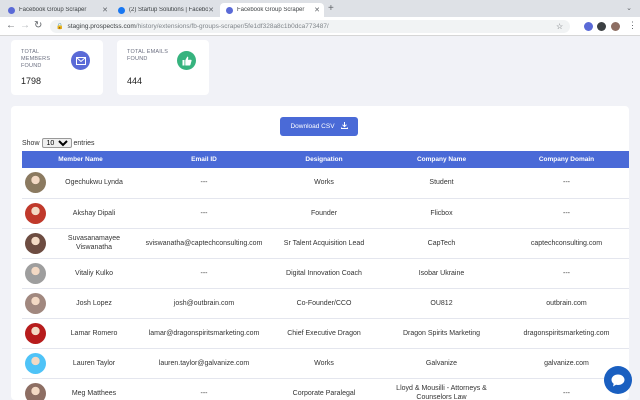 The height and width of the screenshot is (400, 640). I want to click on member-name-cell: Lamar Romero, so click(94, 333).